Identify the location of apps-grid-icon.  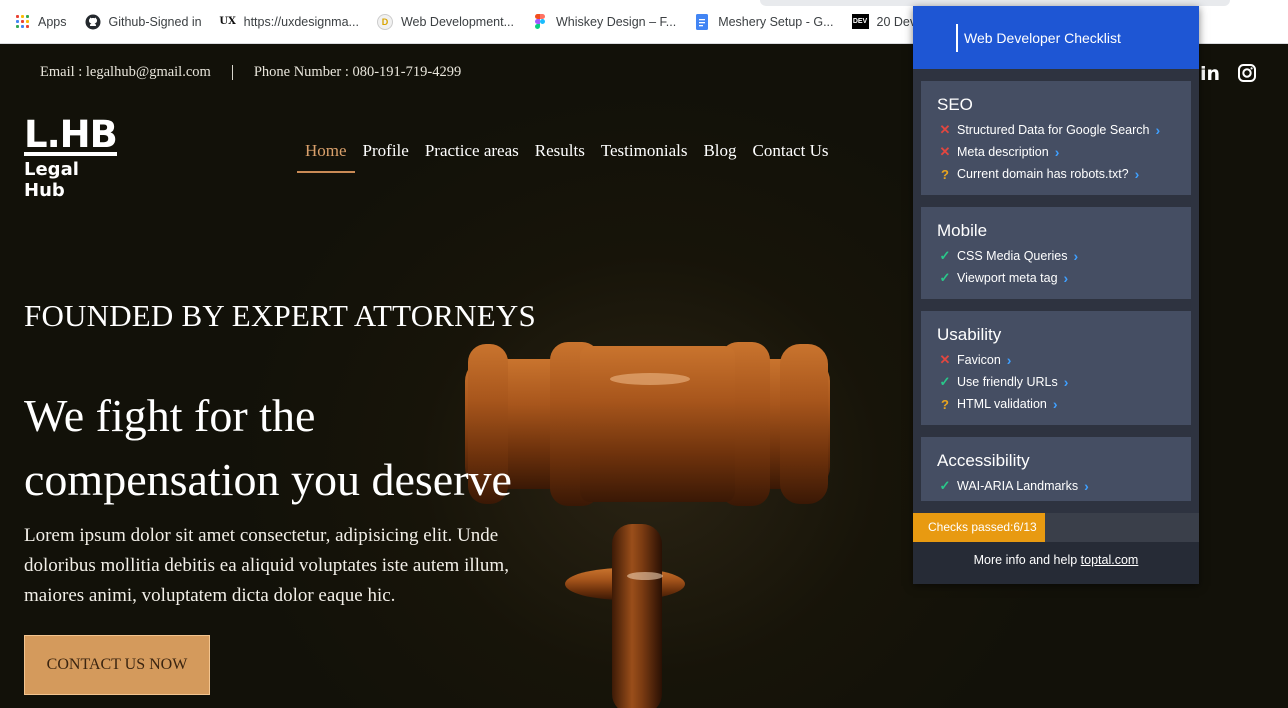
(22, 22).